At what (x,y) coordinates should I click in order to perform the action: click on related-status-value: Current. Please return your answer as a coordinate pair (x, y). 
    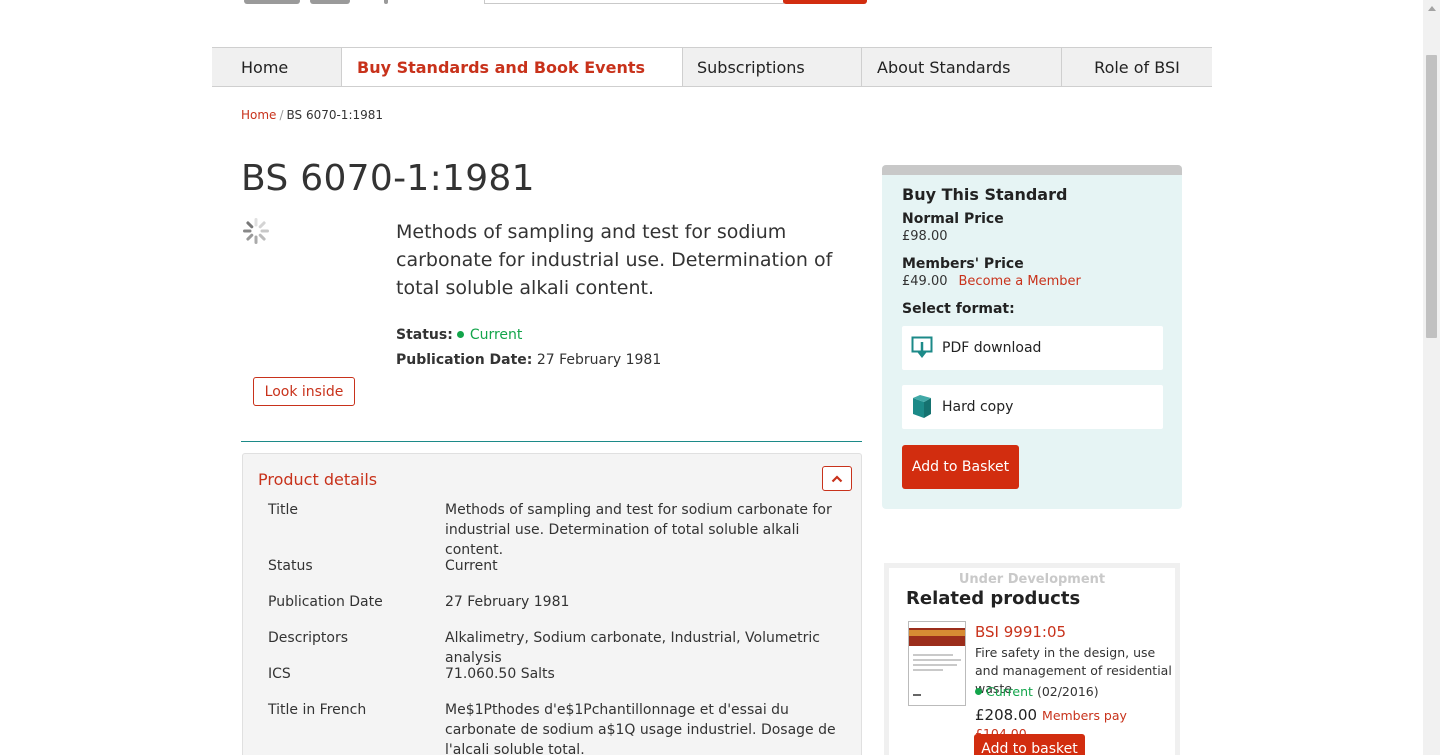
    Looking at the image, I should click on (1009, 691).